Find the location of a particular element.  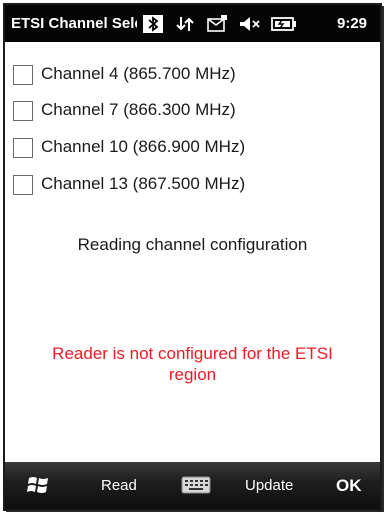

update-button: Update is located at coordinates (269, 485).